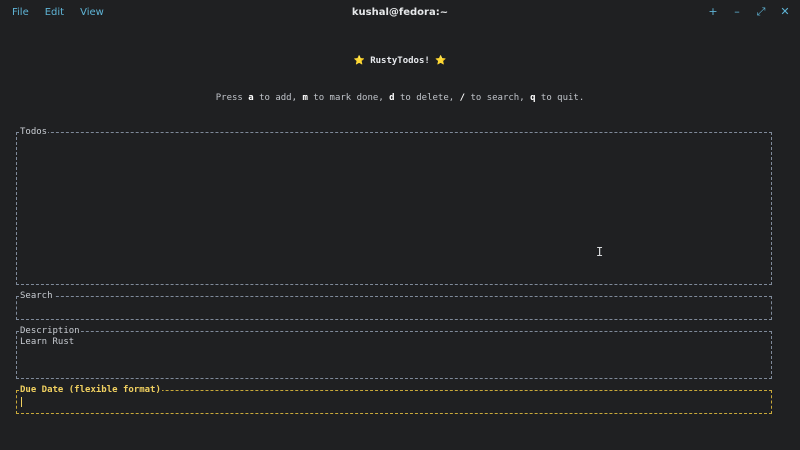  I want to click on new-tab-button: +, so click(713, 12).